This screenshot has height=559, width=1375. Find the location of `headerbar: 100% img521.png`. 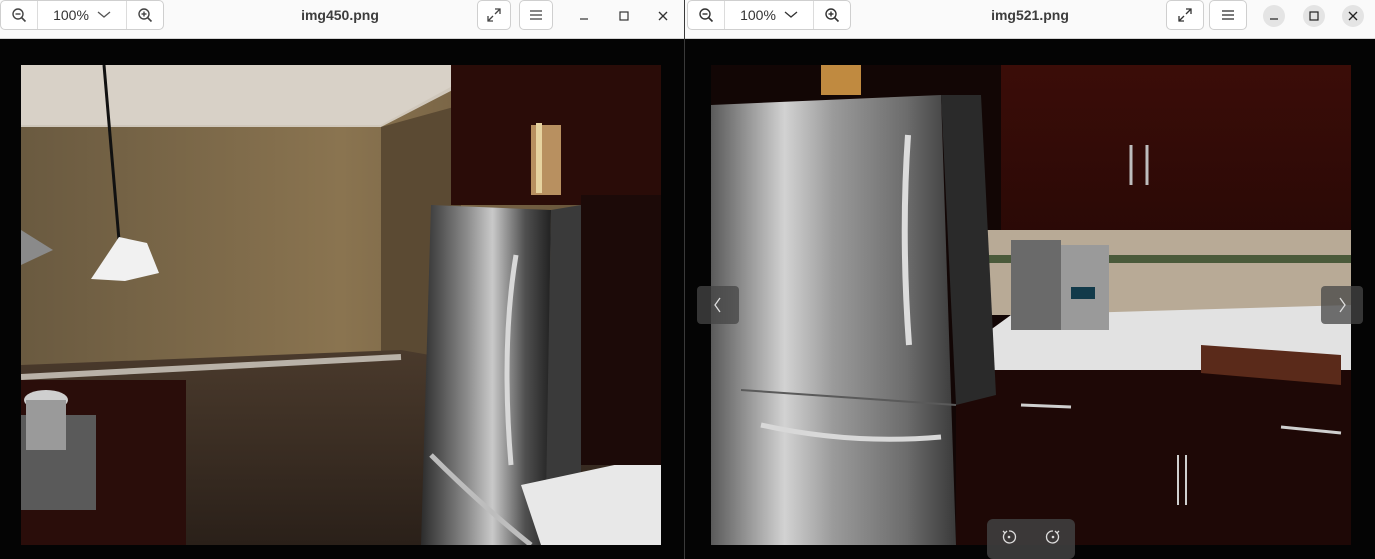

headerbar: 100% img521.png is located at coordinates (1030, 19).